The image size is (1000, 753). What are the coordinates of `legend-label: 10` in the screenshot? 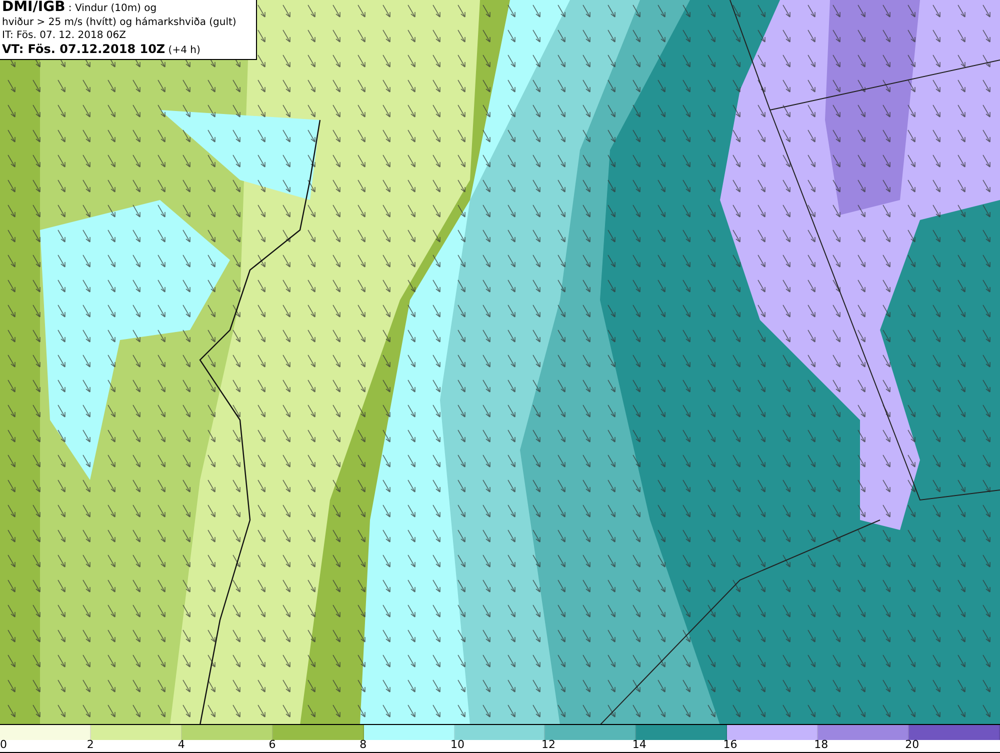 It's located at (457, 745).